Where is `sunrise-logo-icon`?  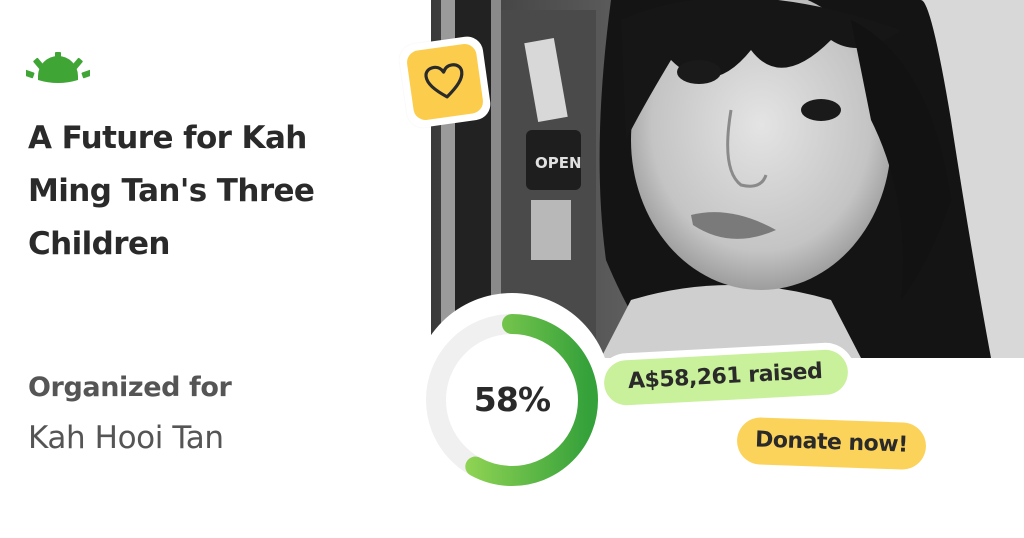 sunrise-logo-icon is located at coordinates (58, 67).